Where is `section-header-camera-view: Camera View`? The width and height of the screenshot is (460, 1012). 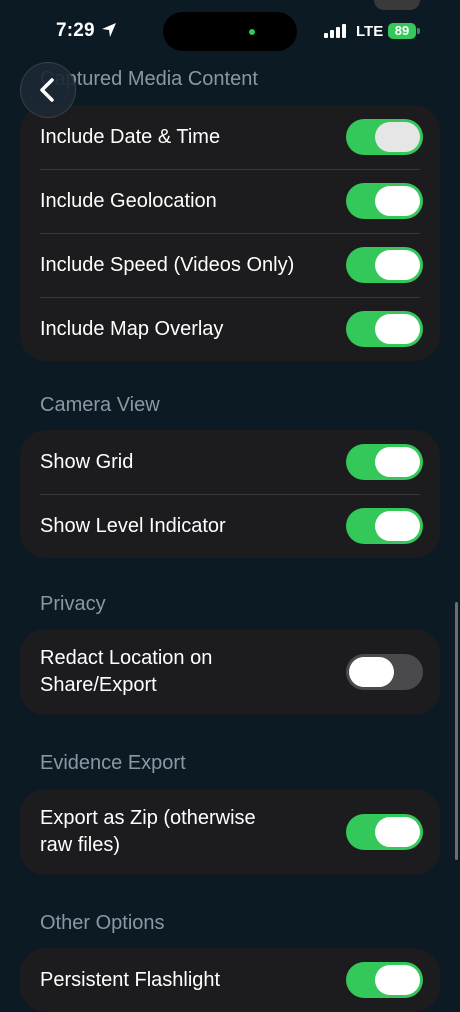
section-header-camera-view: Camera View is located at coordinates (100, 405).